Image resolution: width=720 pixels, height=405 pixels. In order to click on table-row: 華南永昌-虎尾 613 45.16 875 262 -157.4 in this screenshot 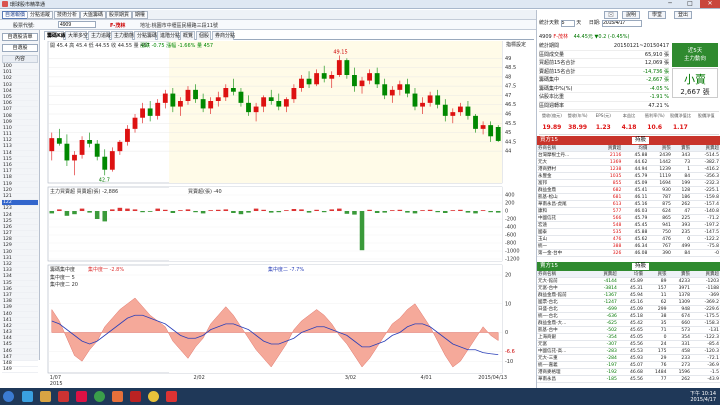, I will do `click(628, 204)`.